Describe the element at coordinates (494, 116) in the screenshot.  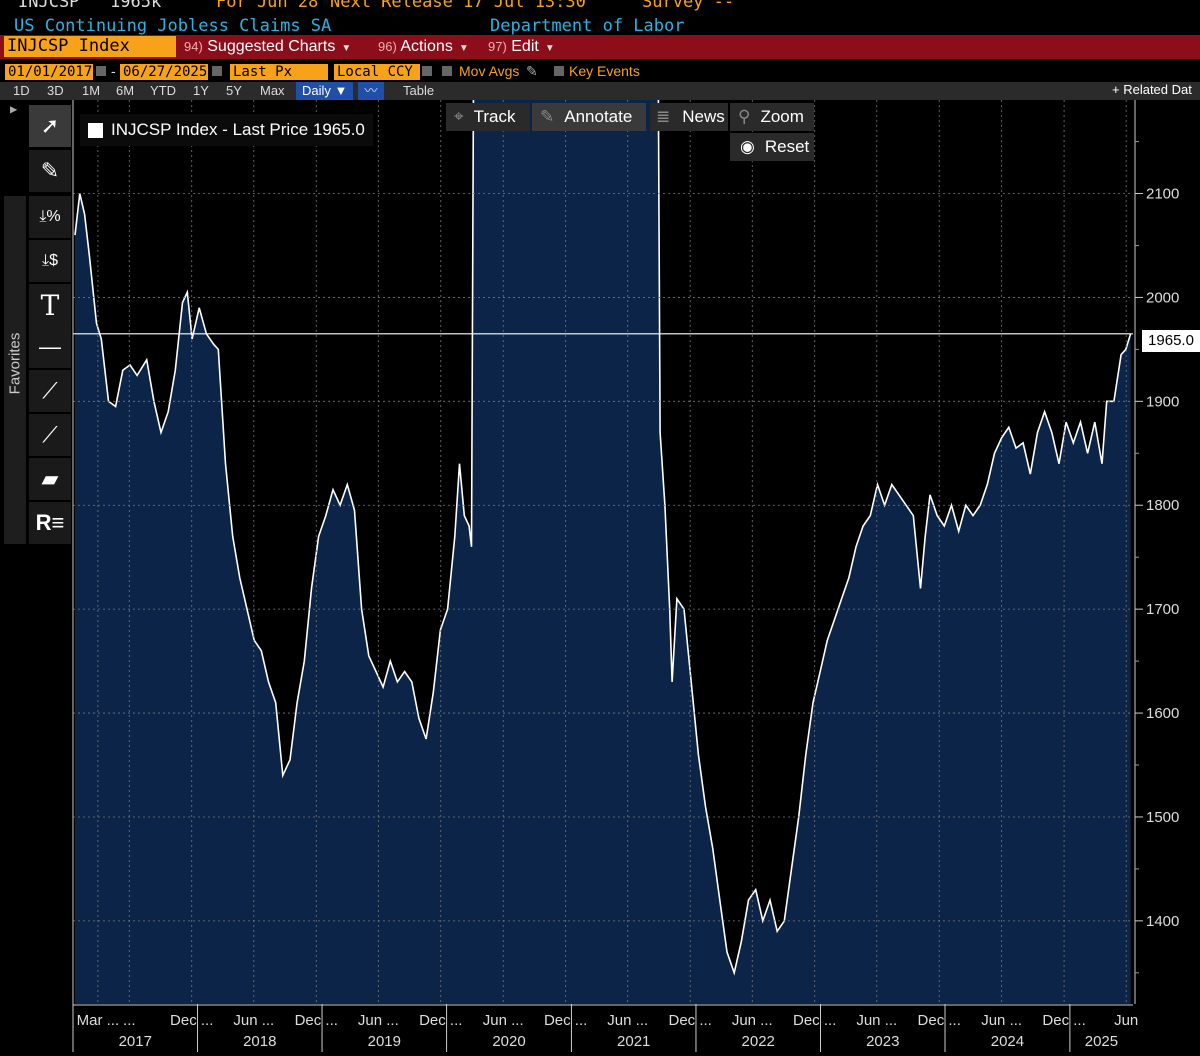
I see `track-label: Track` at that location.